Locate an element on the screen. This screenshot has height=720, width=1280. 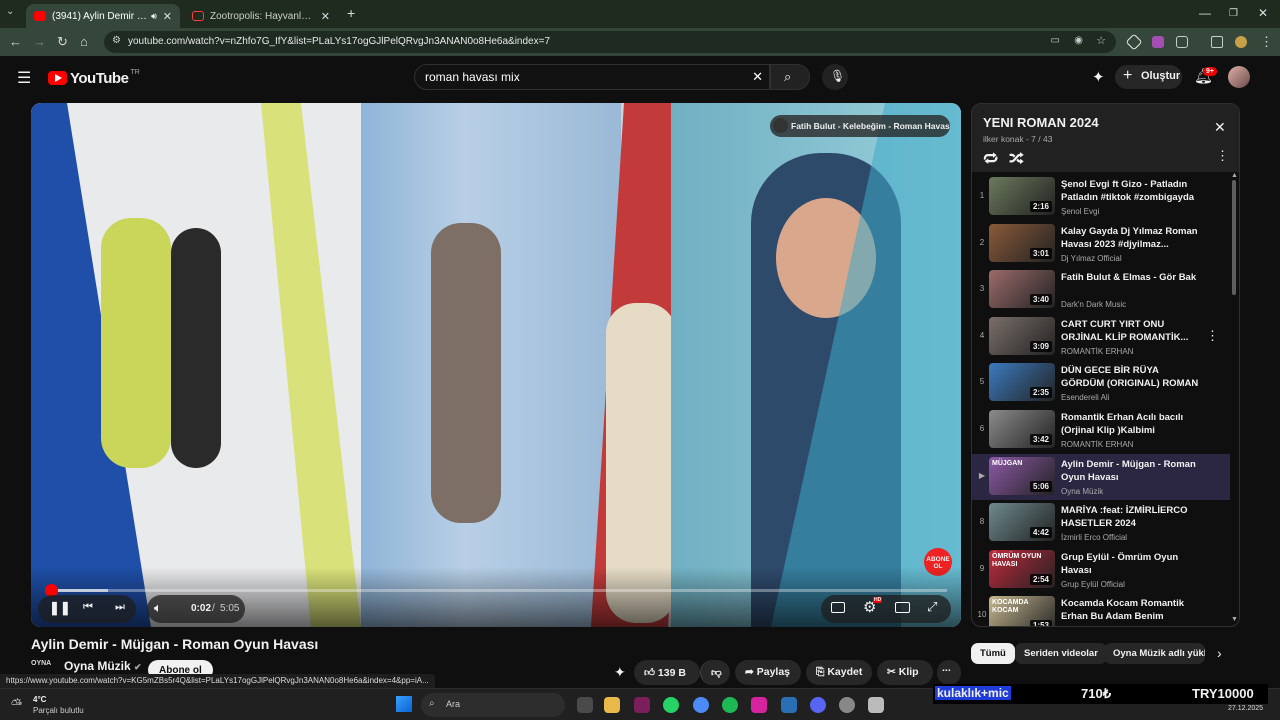
progress-bar is located at coordinates (496, 590).